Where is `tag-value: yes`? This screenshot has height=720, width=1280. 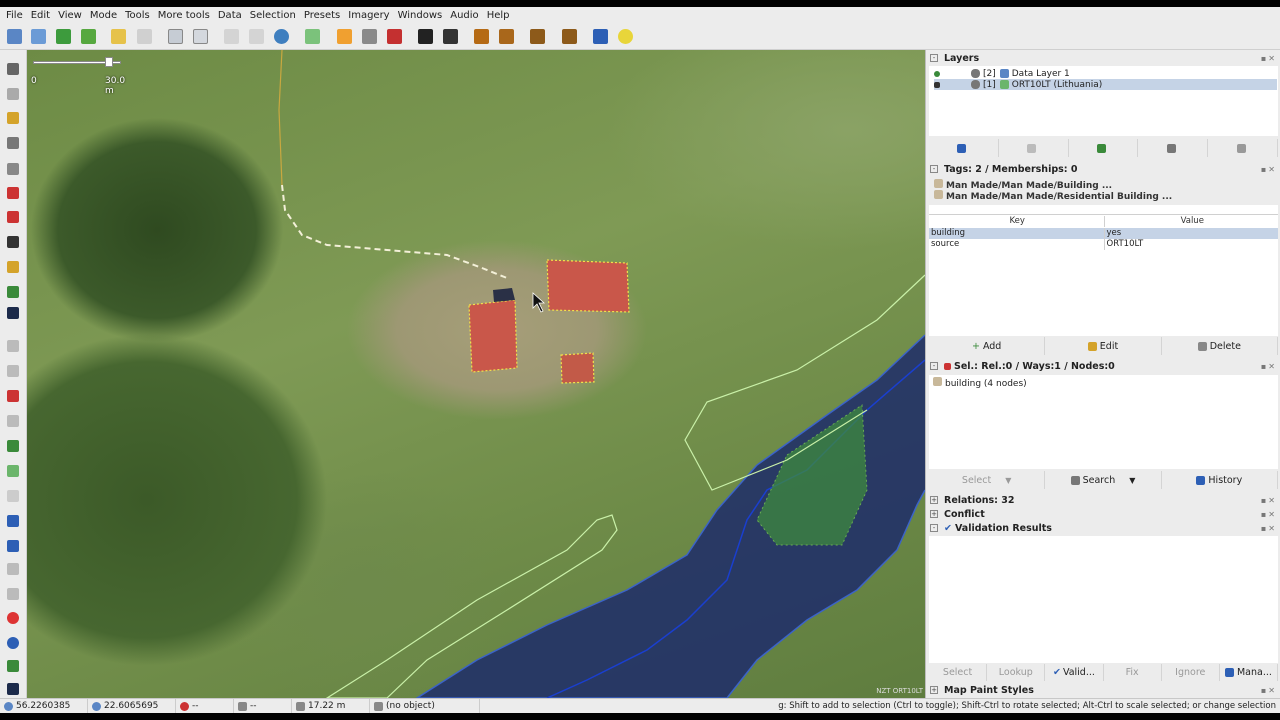
tag-value: yes is located at coordinates (1191, 233).